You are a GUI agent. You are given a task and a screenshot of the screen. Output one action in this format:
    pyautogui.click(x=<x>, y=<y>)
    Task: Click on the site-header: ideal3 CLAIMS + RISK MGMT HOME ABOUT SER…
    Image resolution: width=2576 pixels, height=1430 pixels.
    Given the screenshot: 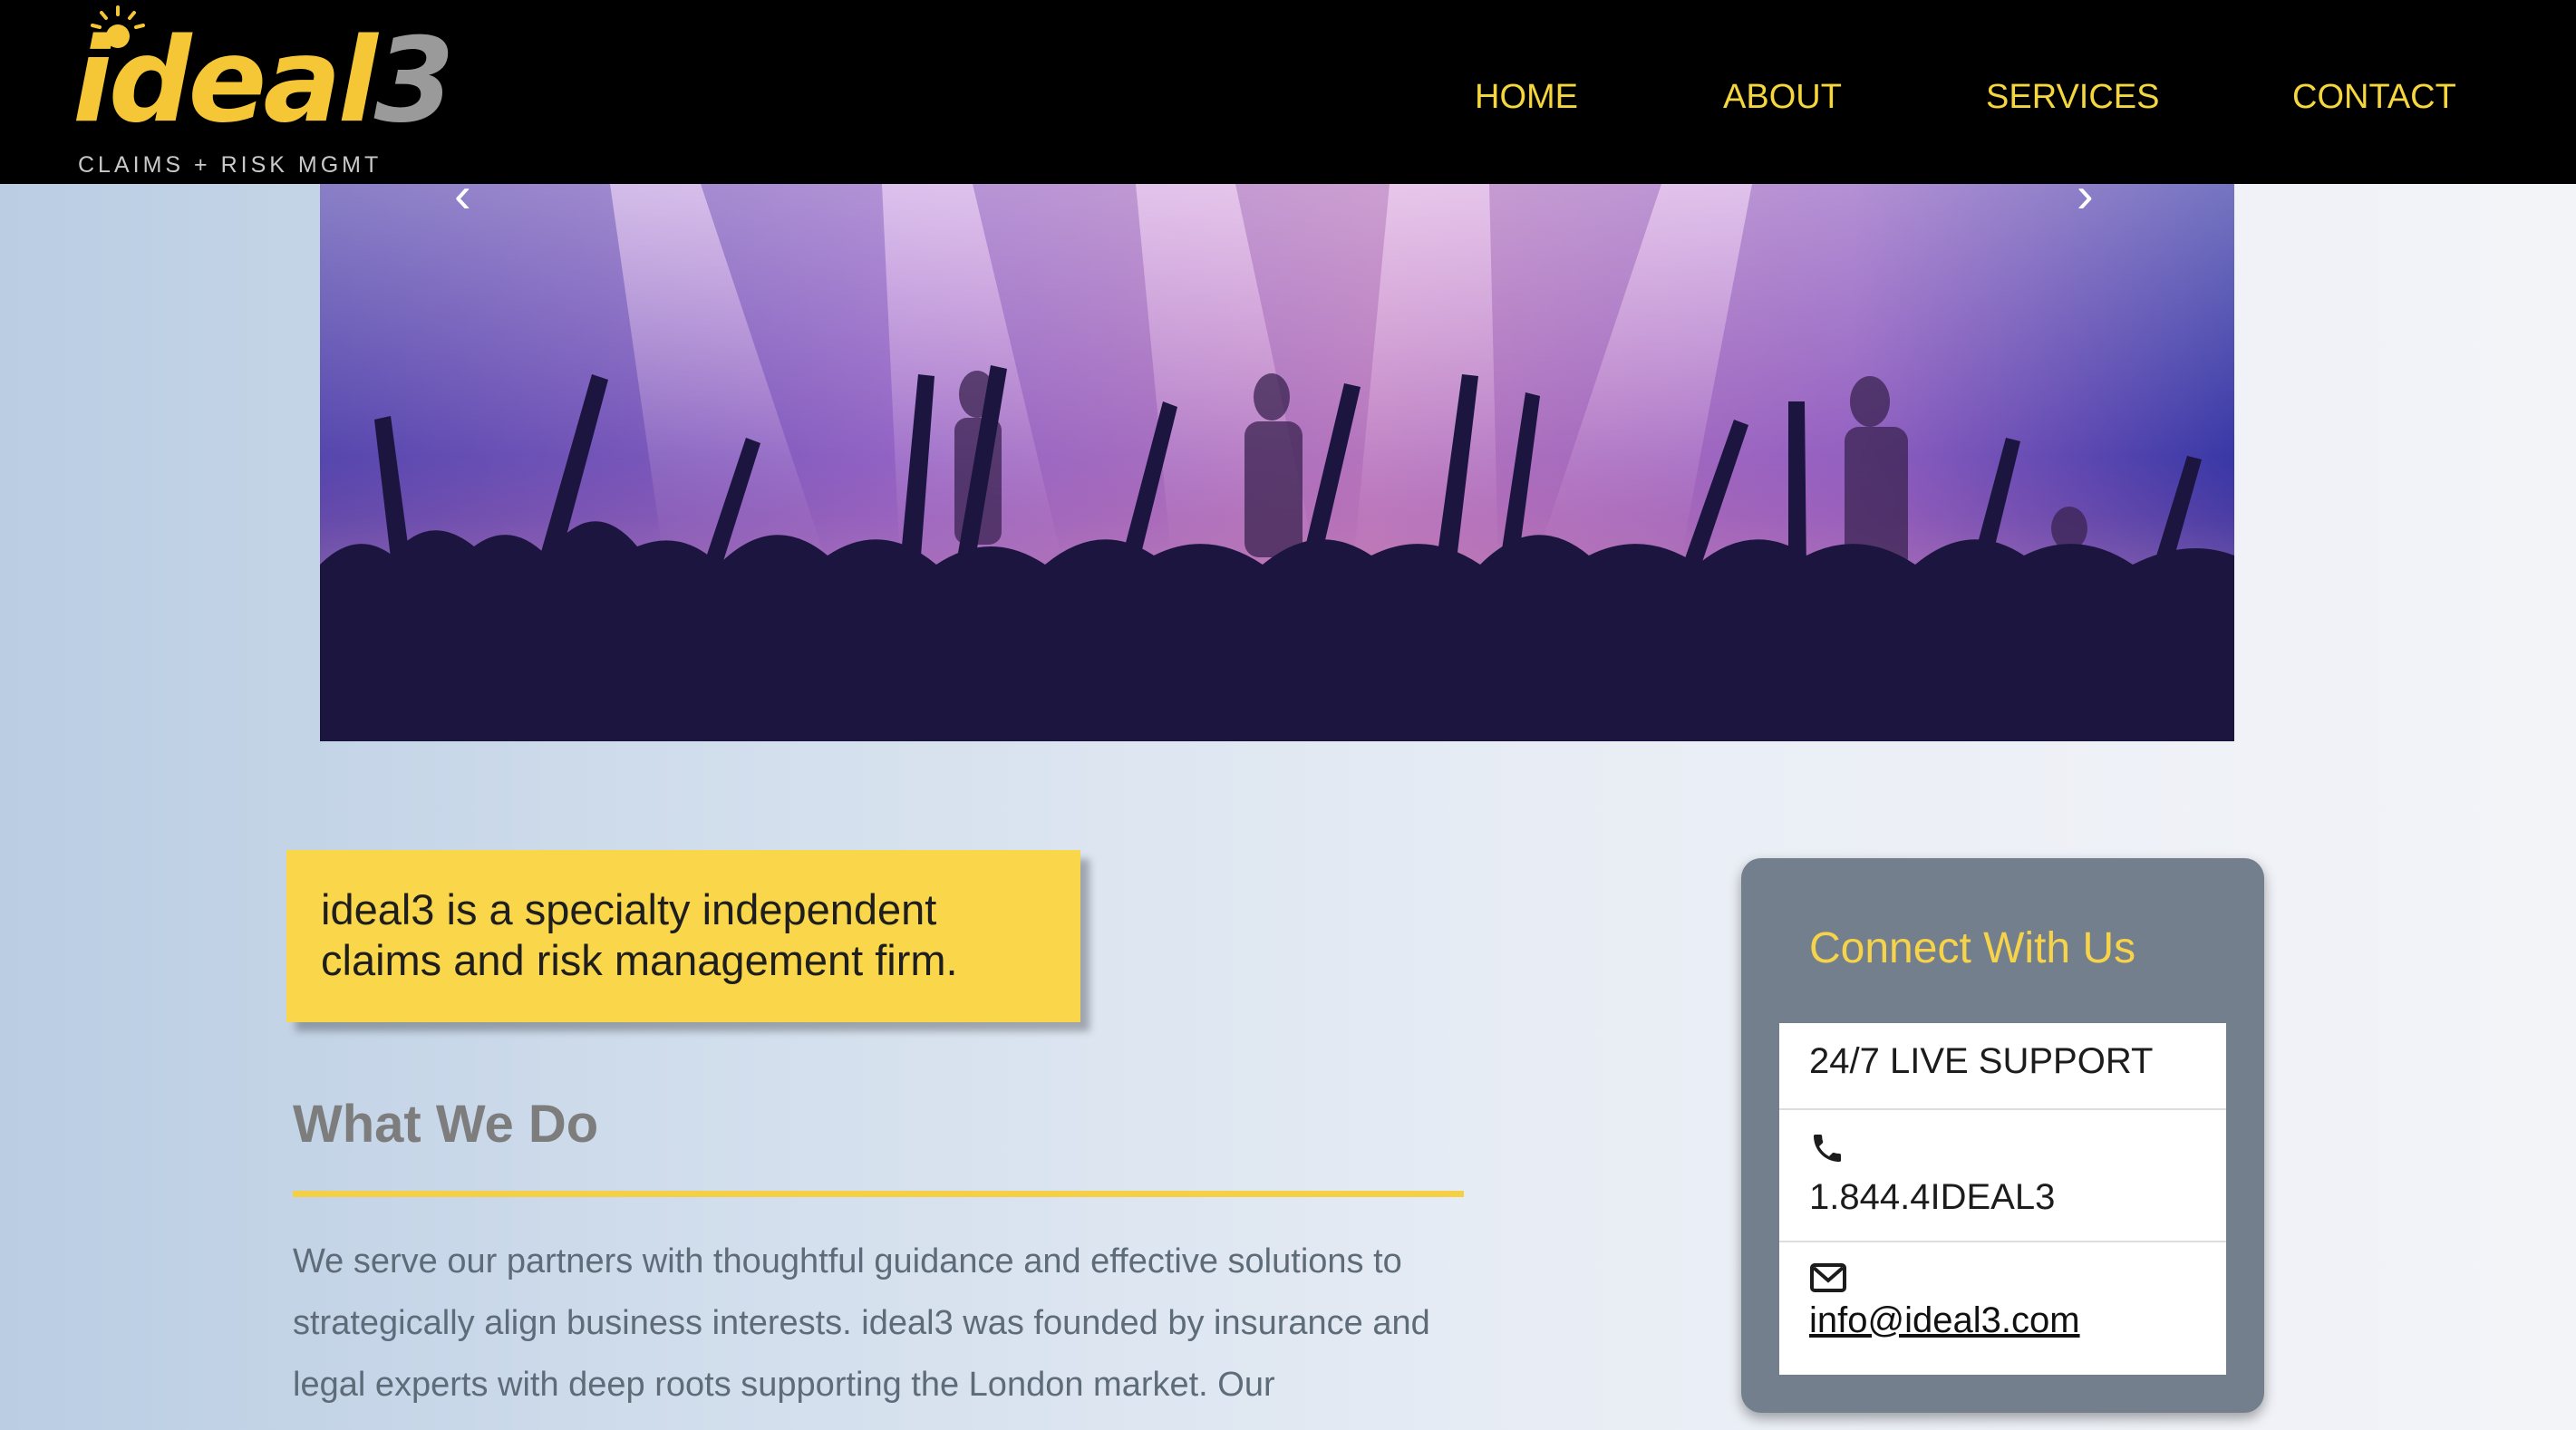 What is the action you would take?
    pyautogui.click(x=1288, y=92)
    